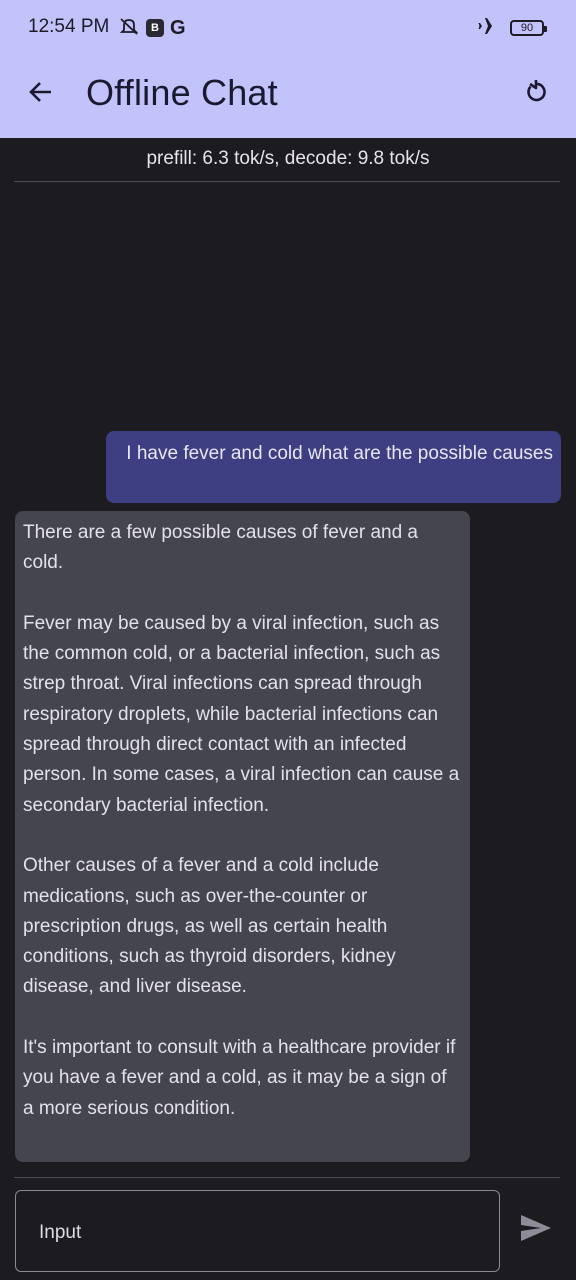 The height and width of the screenshot is (1280, 576). I want to click on status-icons-right: 90, so click(512, 28).